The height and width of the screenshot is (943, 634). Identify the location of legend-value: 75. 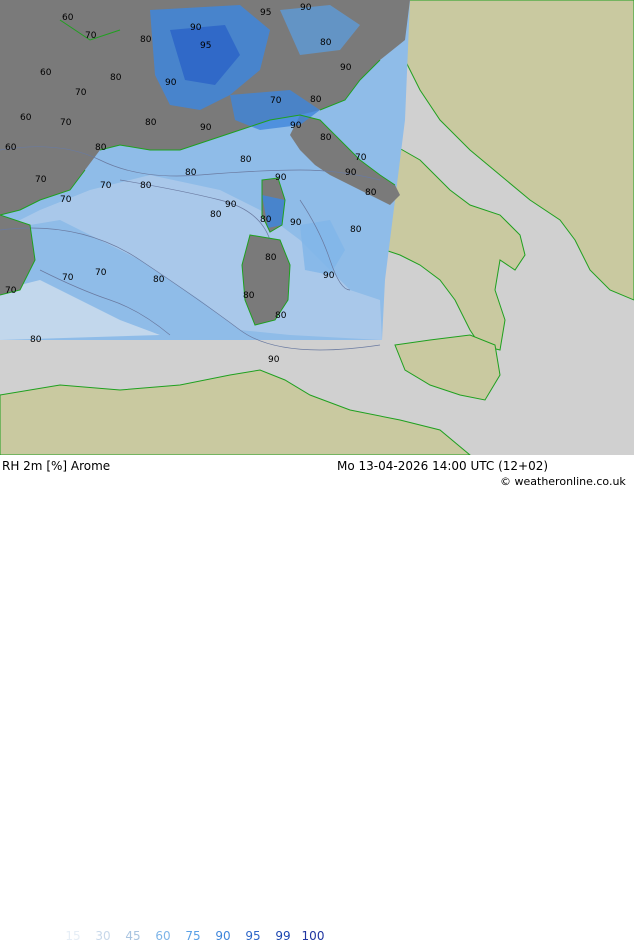
(193, 936).